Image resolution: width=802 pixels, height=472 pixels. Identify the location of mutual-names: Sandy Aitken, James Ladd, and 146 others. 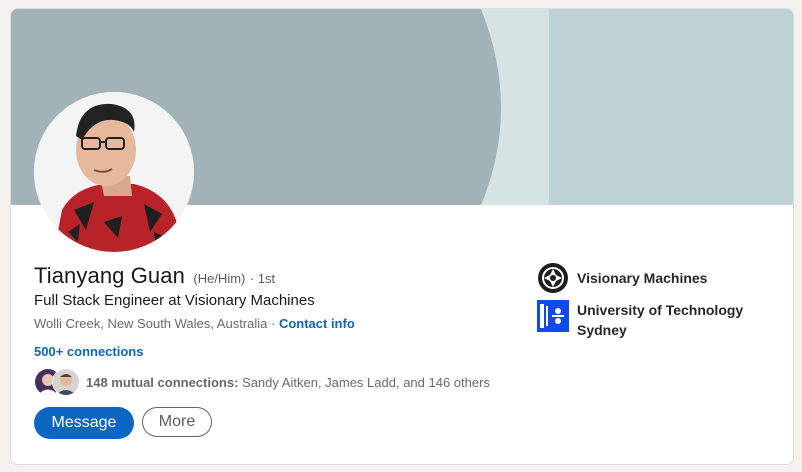
(364, 382).